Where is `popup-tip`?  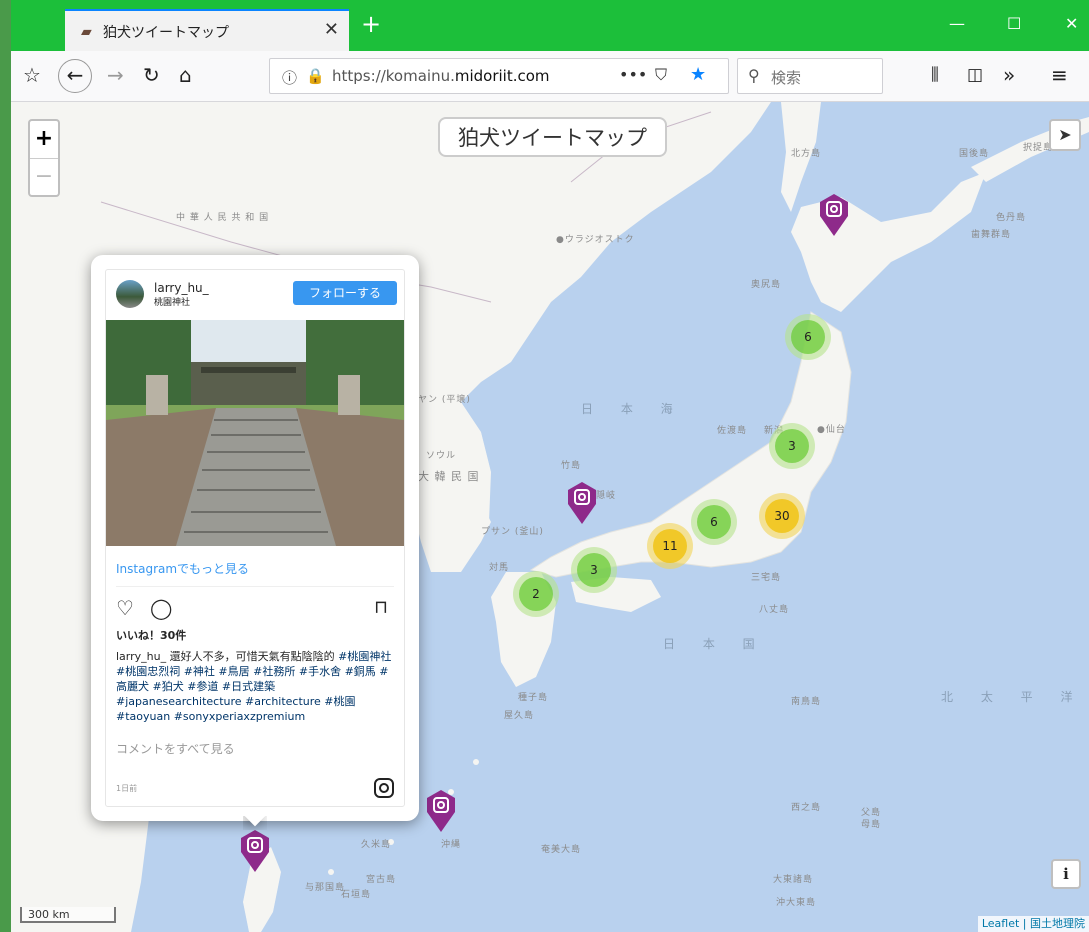
popup-tip is located at coordinates (255, 823).